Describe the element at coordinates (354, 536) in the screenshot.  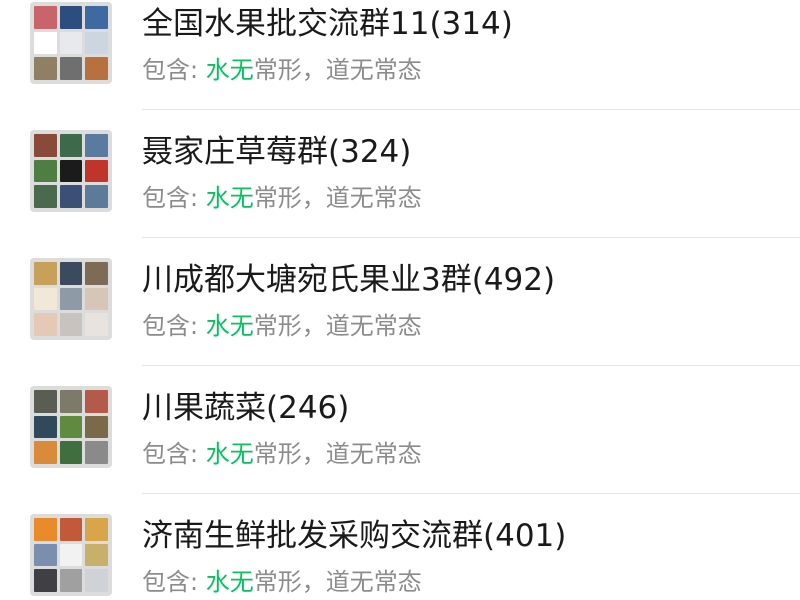
I see `group-name: 济南生鲜批发采购交流群(401)` at that location.